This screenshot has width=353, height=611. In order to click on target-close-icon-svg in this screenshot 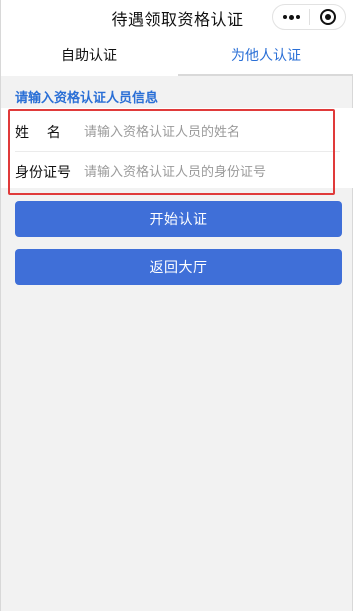, I will do `click(327, 17)`.